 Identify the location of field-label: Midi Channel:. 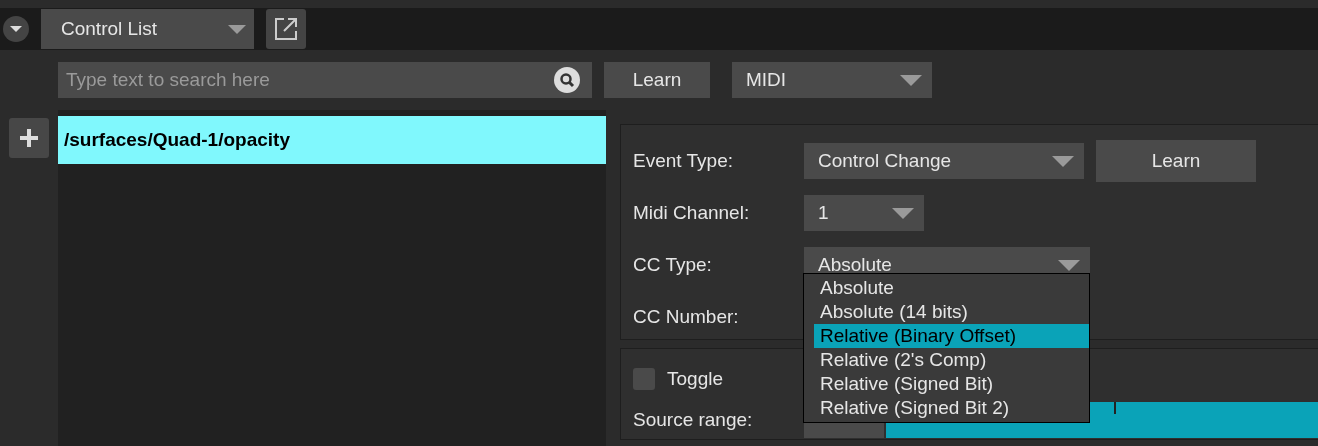
(692, 213).